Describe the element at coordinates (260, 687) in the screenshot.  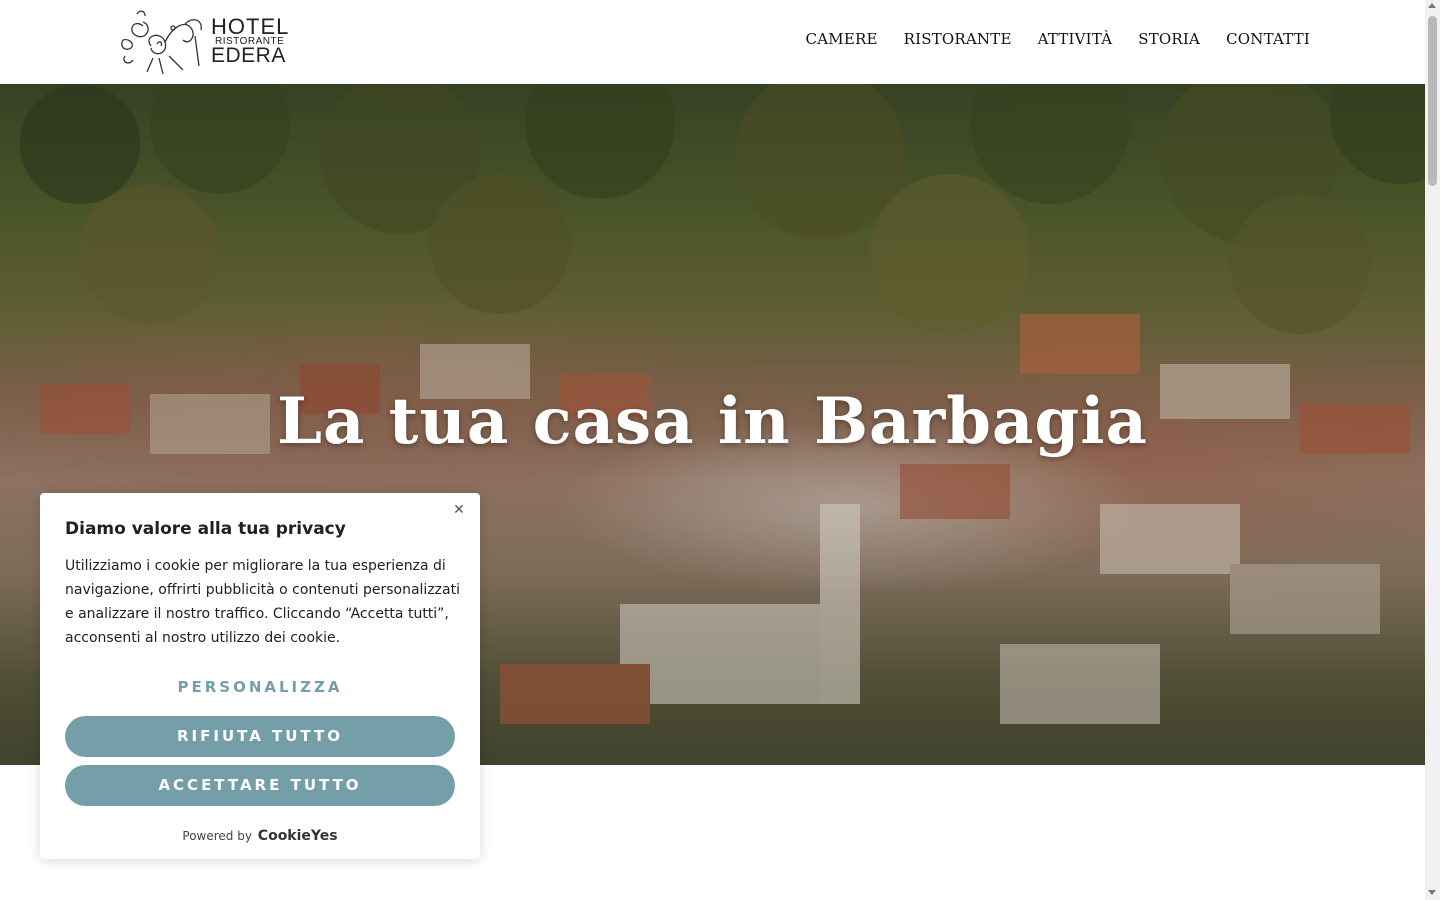
I see `customize-button: PERSONALIZZA` at that location.